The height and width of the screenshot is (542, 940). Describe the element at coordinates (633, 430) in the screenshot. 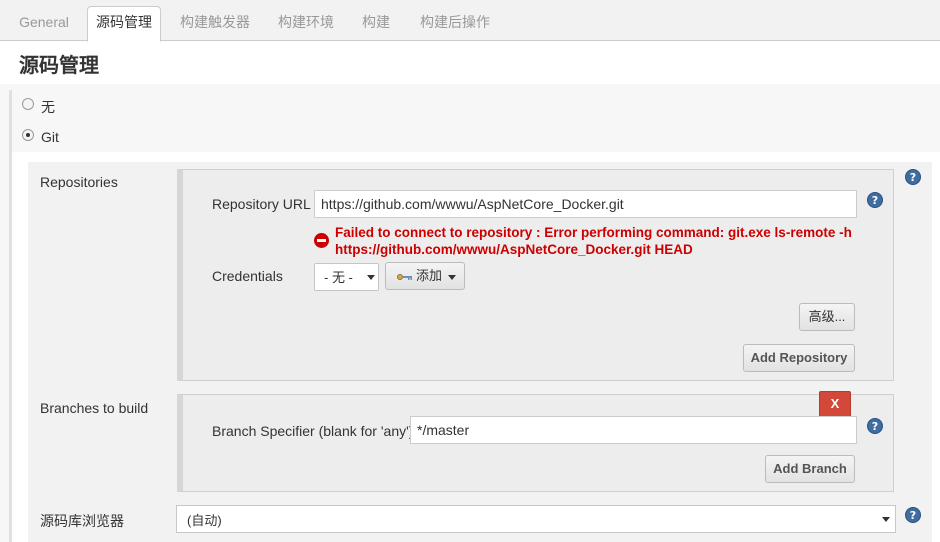

I see `branch-specifier-input: */master` at that location.